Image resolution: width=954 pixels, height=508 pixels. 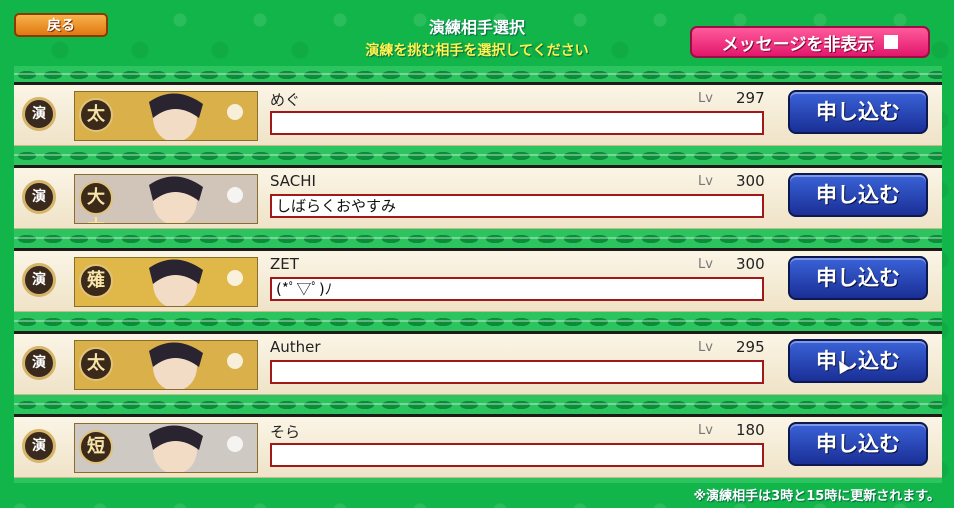 I want to click on sword-type-badge: 大太, so click(x=96, y=202).